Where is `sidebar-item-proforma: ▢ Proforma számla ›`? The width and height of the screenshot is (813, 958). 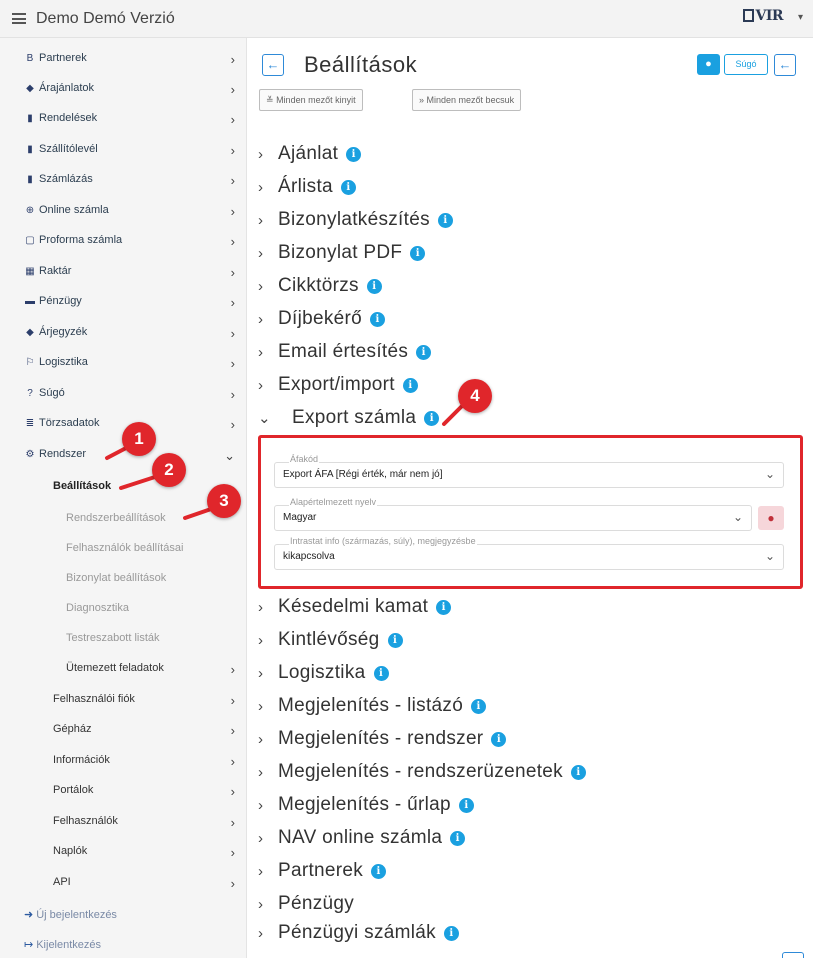
sidebar-item-proforma: ▢ Proforma számla › is located at coordinates (131, 245).